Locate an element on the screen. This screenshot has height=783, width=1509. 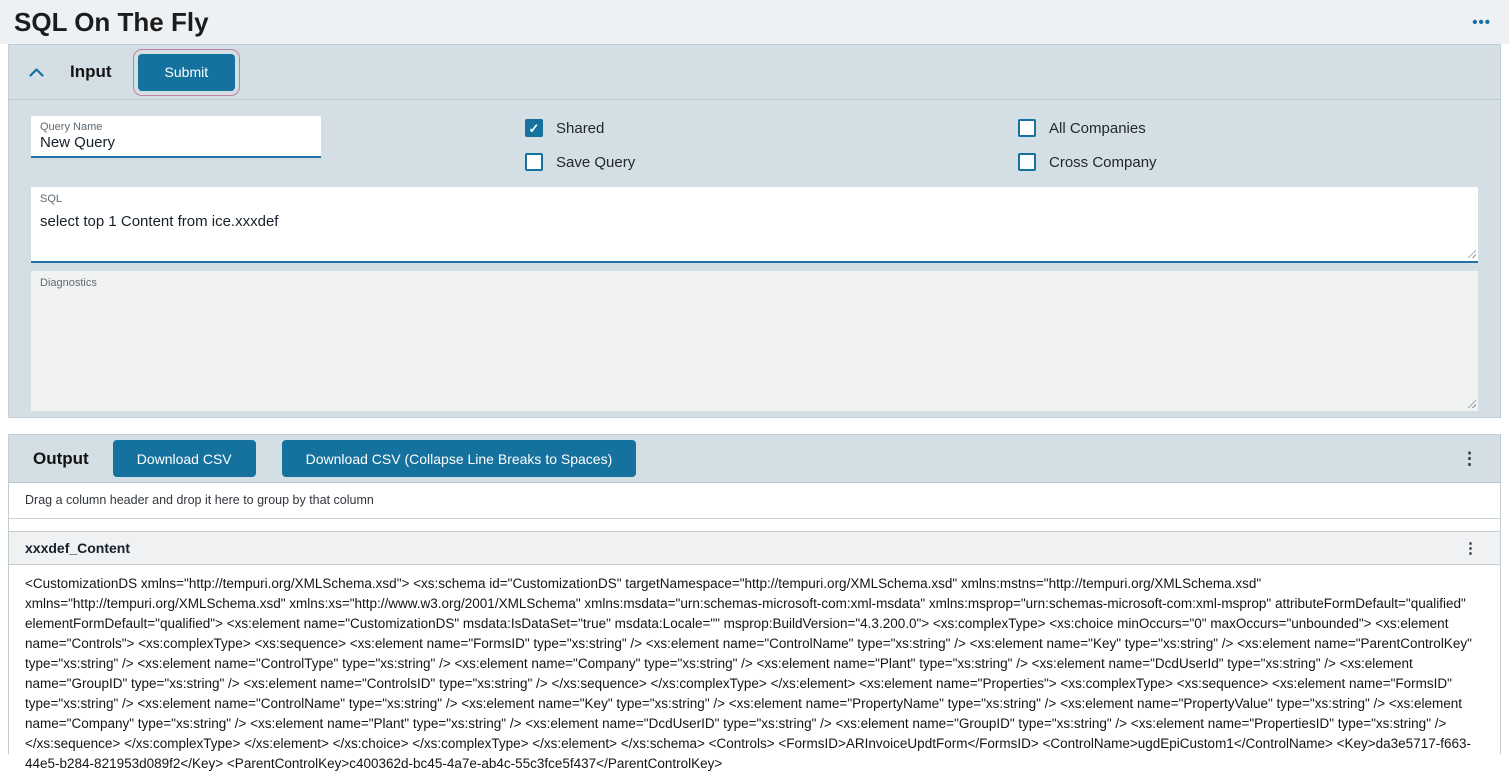
query-name-label: Query Name is located at coordinates (71, 127).